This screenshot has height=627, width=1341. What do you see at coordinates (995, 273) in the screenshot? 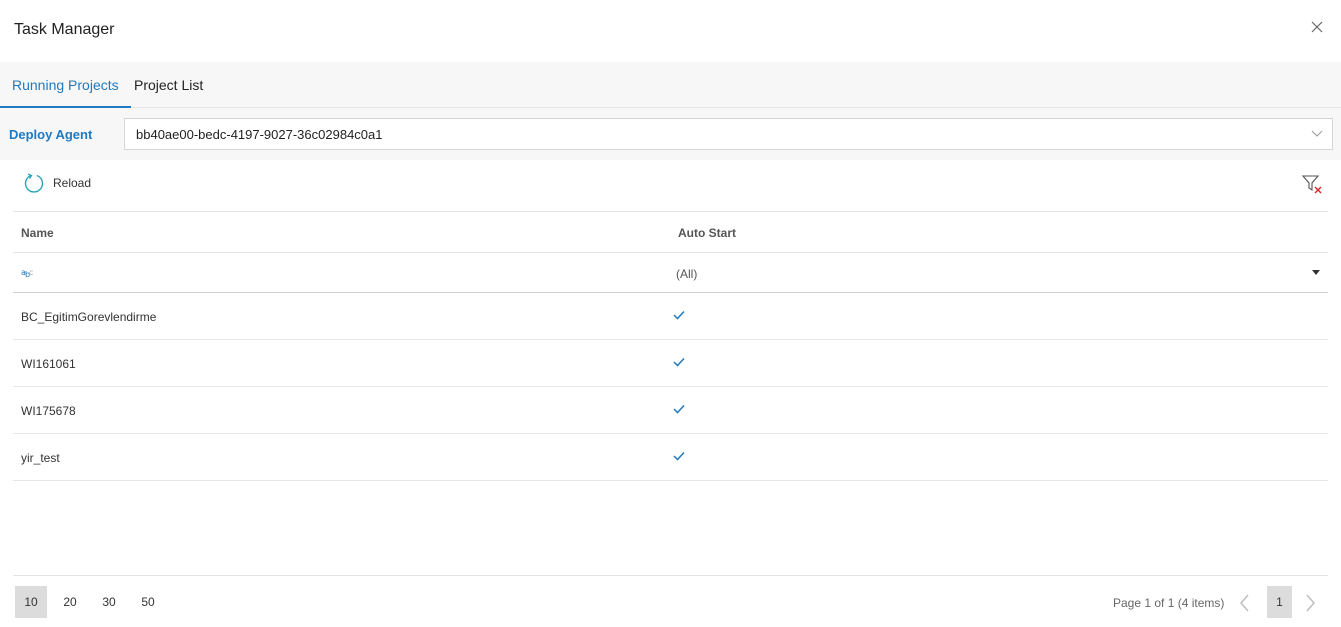
I see `auto-start-filter-select: (All)` at bounding box center [995, 273].